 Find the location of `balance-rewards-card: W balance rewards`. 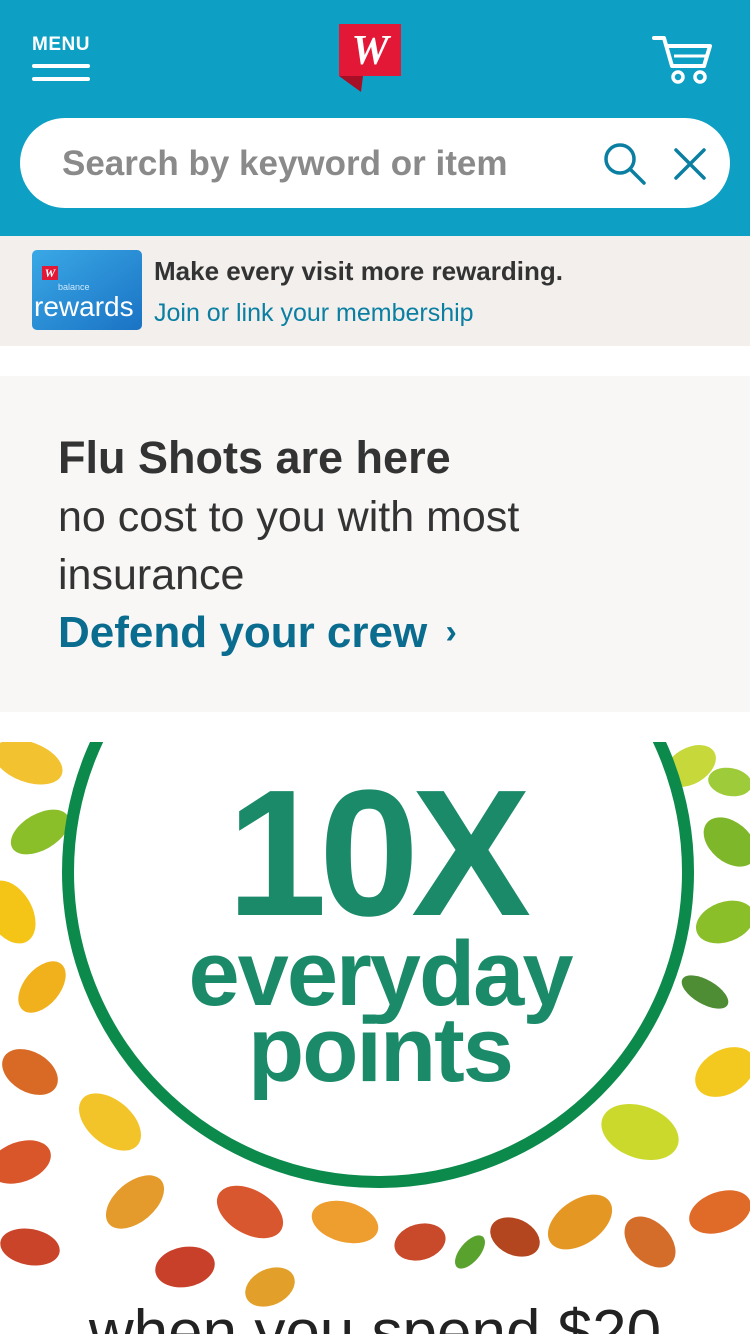

balance-rewards-card: W balance rewards is located at coordinates (87, 290).